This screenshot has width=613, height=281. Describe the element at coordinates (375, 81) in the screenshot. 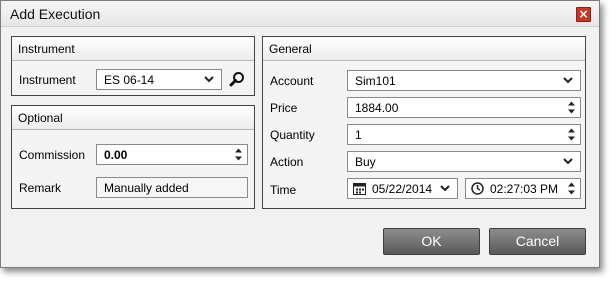

I see `account-value: Sim101` at that location.